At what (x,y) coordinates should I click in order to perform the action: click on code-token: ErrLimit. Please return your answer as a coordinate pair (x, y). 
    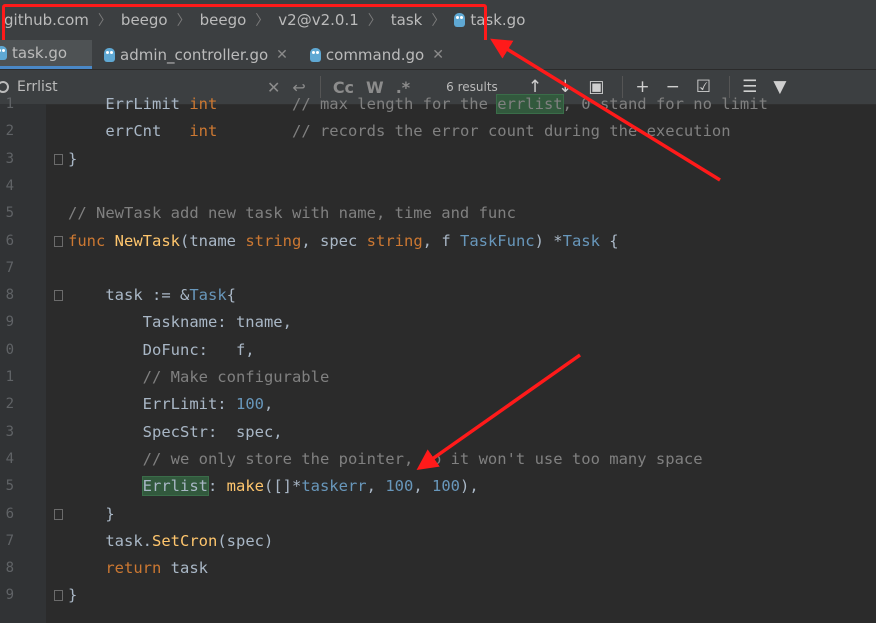
    Looking at the image, I should click on (129, 104).